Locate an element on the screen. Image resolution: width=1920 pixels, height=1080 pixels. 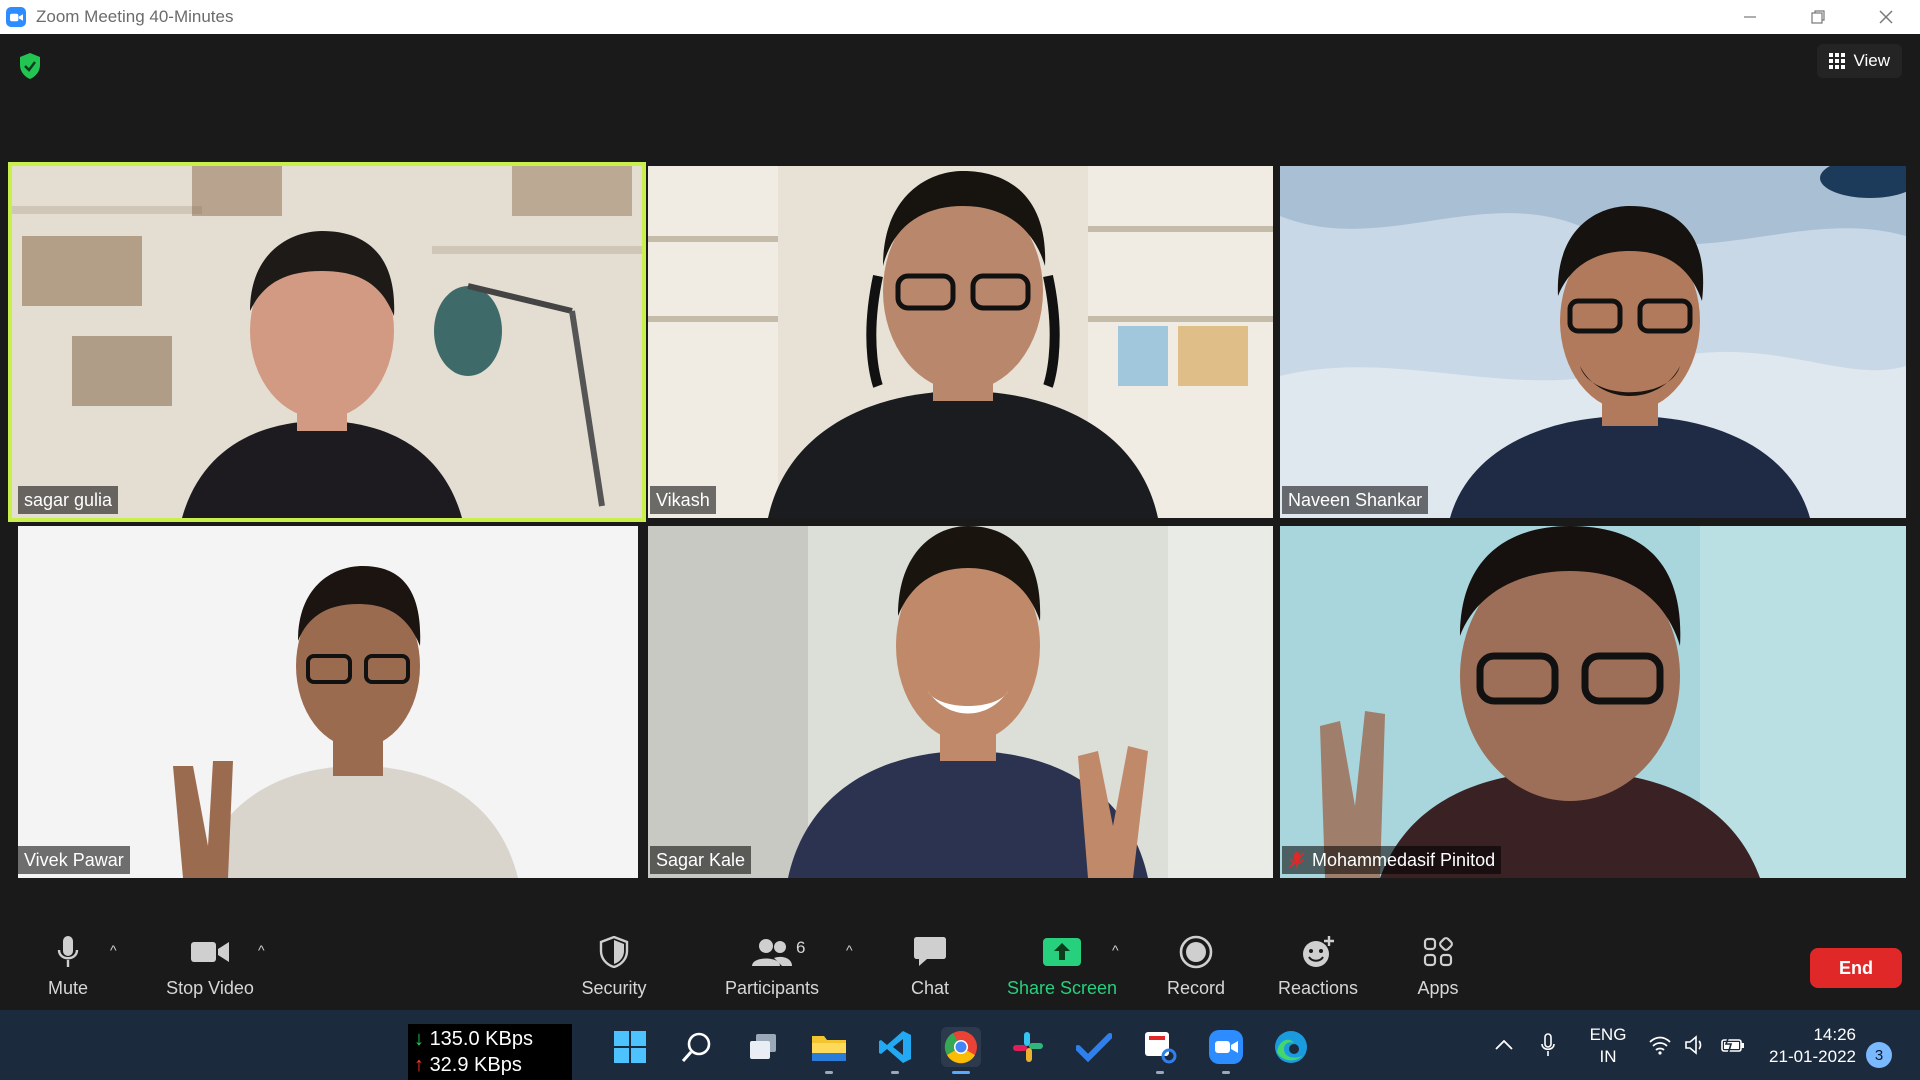
participant-name: Mohammedasif Pinitod is located at coordinates (1404, 859).